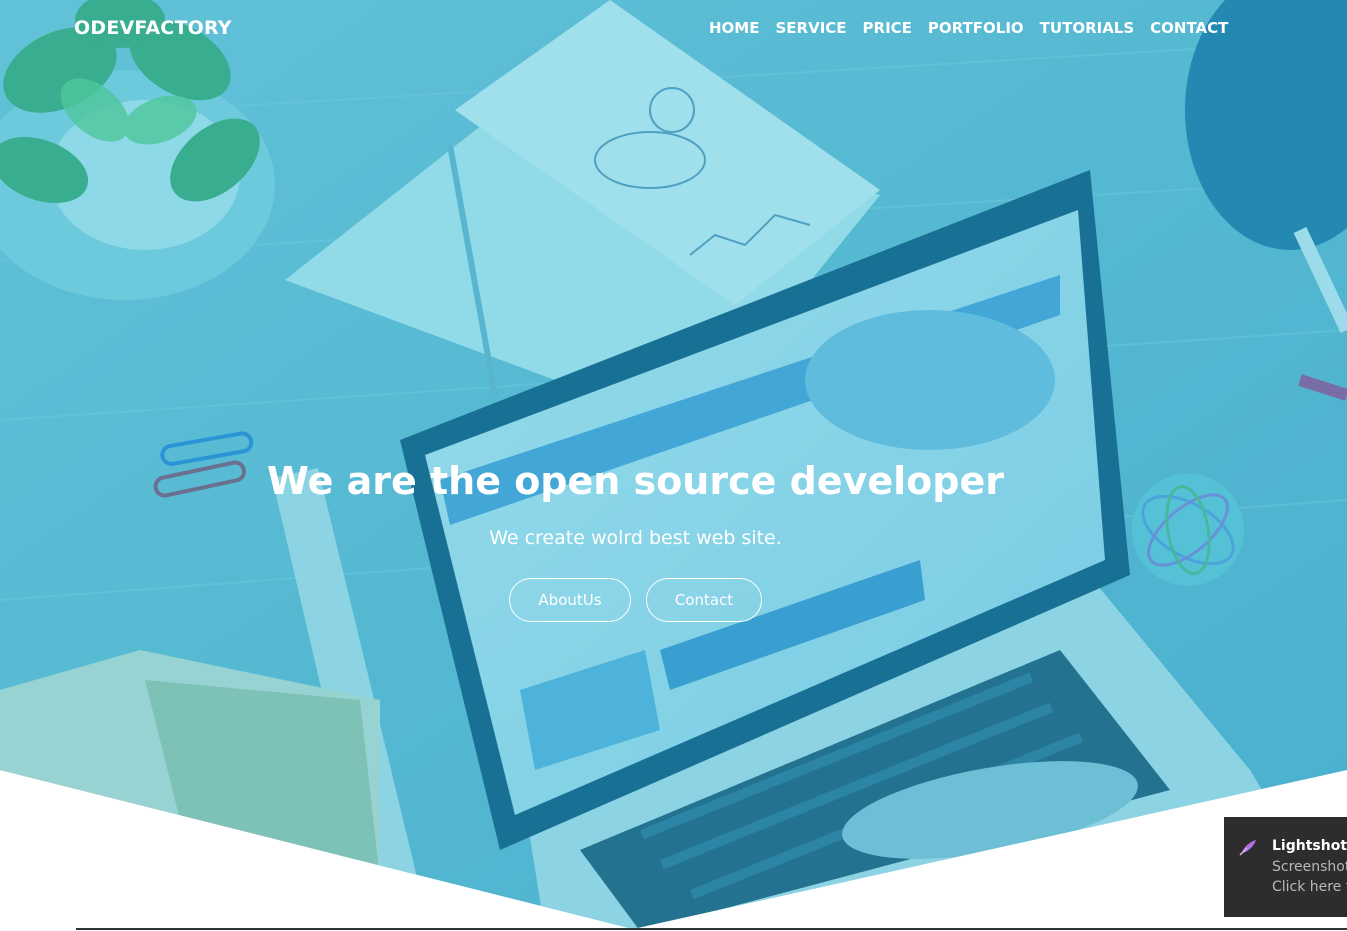 The width and height of the screenshot is (1347, 931). Describe the element at coordinates (1087, 28) in the screenshot. I see `nav-item-tutorials: TUTORIALS` at that location.